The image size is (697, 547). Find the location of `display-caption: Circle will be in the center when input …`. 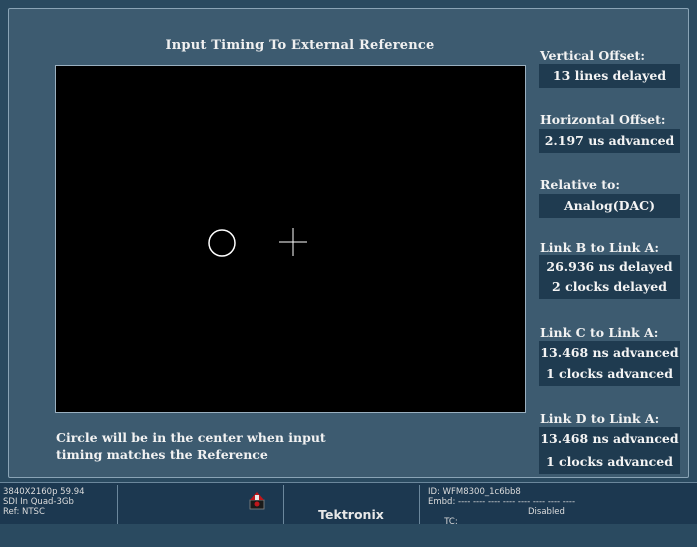

display-caption: Circle will be in the center when input … is located at coordinates (286, 446).